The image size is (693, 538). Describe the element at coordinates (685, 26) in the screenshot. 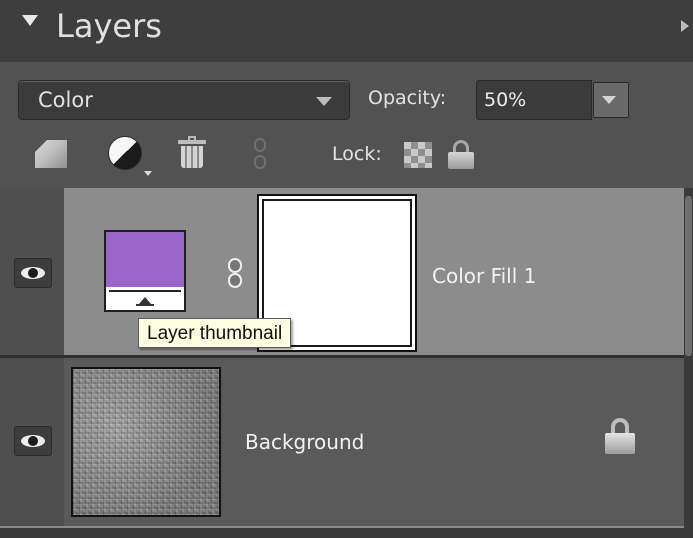

I see `panel-menu-icon` at that location.